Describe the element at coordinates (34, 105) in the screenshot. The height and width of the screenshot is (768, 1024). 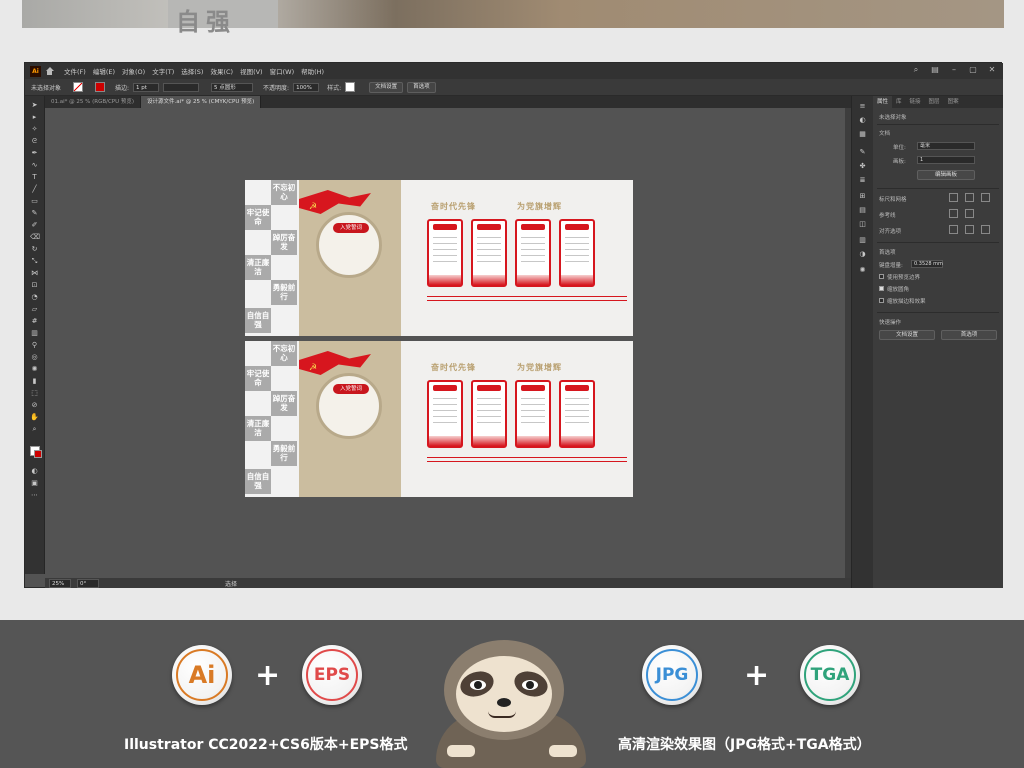
I see `selection-tool-icon: ➤` at that location.